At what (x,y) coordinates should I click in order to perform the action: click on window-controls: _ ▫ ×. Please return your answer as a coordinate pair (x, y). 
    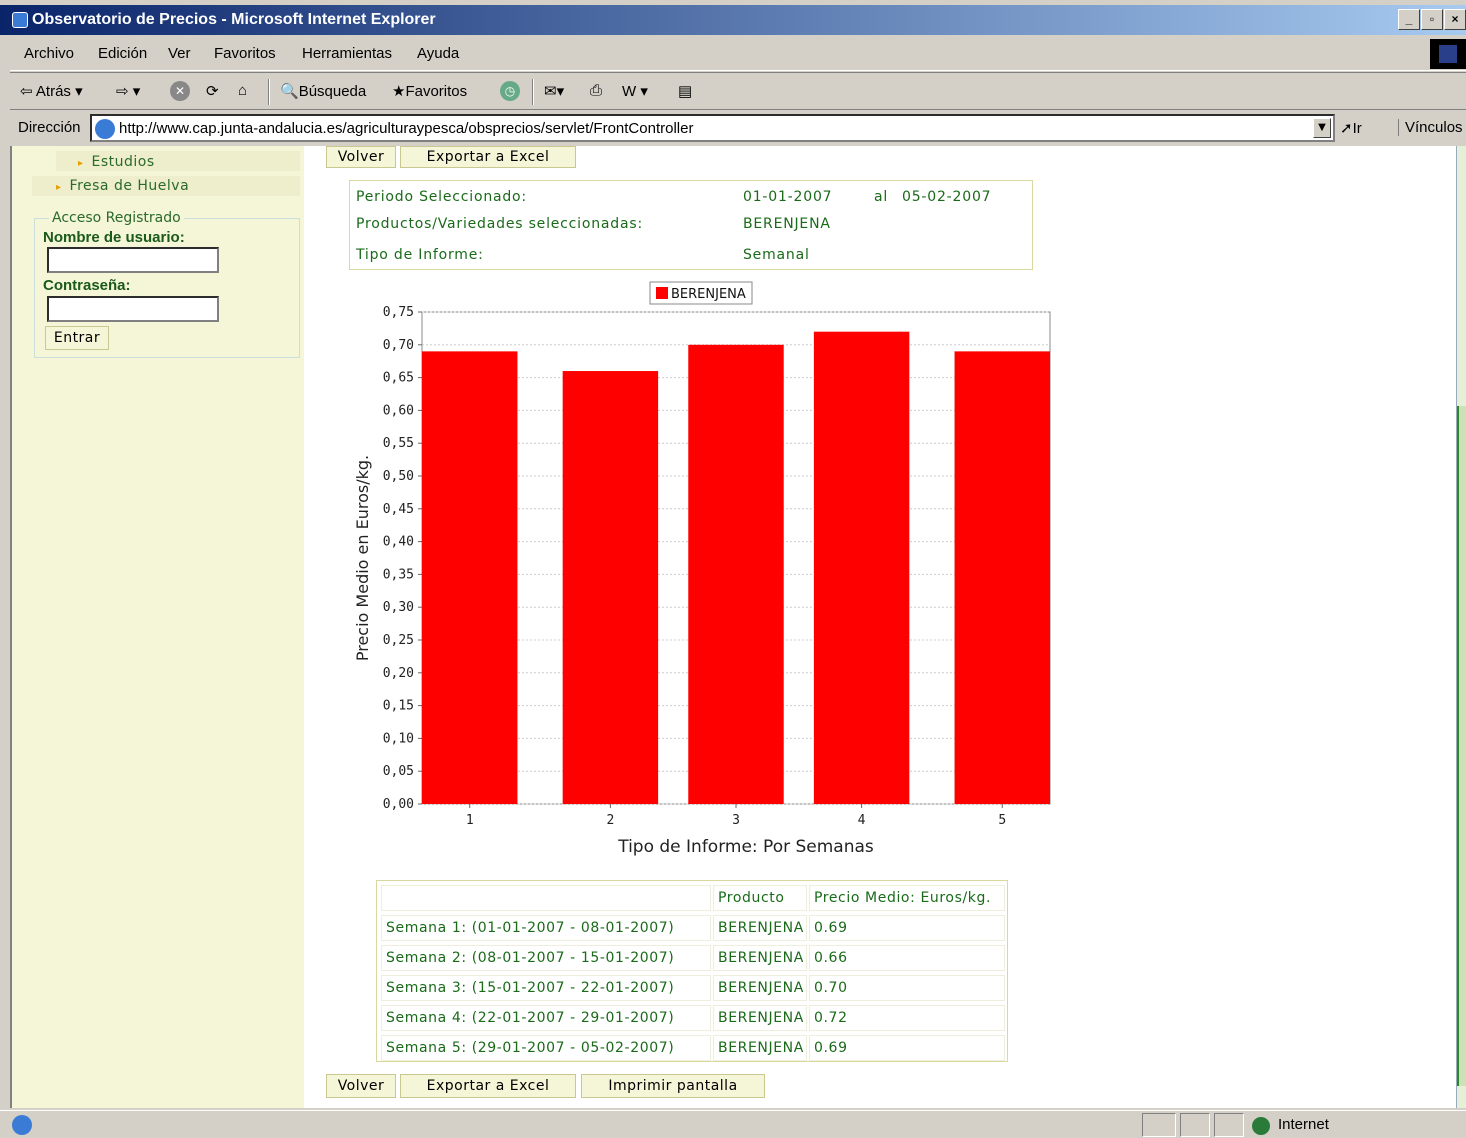
    Looking at the image, I should click on (1431, 20).